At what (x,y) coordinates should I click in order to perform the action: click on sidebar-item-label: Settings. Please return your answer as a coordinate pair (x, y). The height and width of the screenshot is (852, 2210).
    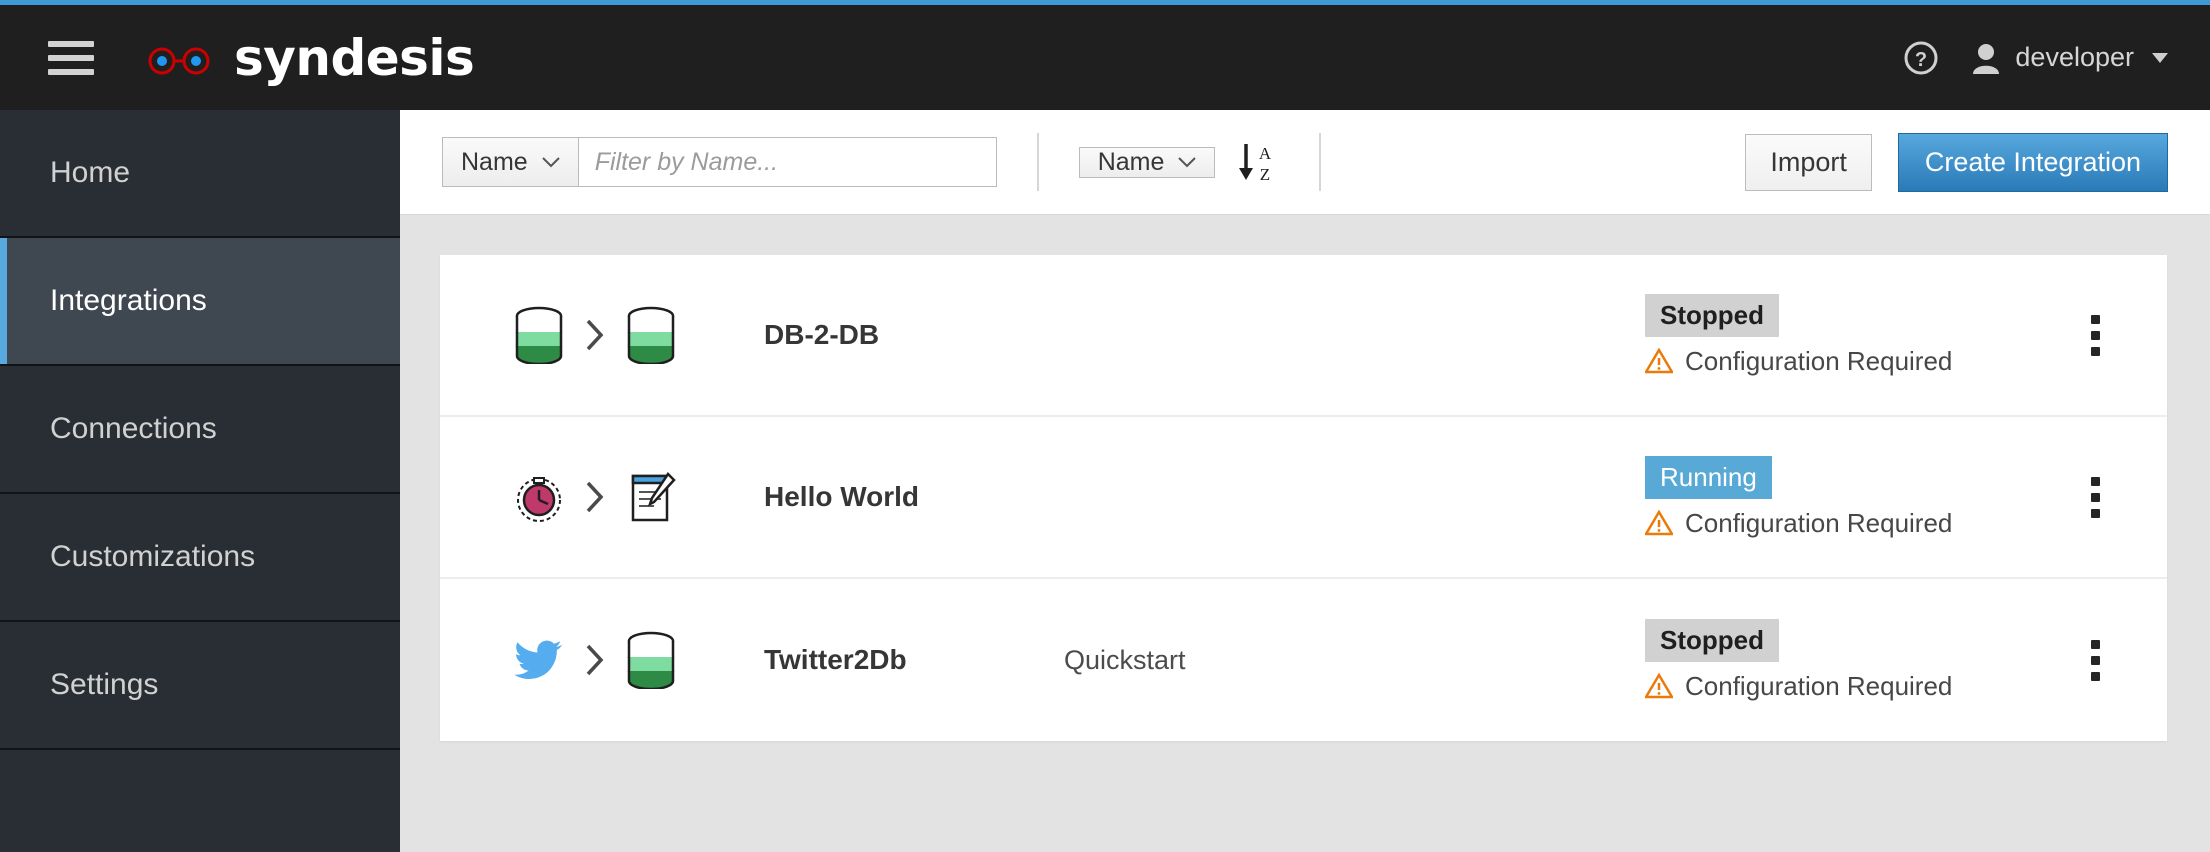
    Looking at the image, I should click on (104, 684).